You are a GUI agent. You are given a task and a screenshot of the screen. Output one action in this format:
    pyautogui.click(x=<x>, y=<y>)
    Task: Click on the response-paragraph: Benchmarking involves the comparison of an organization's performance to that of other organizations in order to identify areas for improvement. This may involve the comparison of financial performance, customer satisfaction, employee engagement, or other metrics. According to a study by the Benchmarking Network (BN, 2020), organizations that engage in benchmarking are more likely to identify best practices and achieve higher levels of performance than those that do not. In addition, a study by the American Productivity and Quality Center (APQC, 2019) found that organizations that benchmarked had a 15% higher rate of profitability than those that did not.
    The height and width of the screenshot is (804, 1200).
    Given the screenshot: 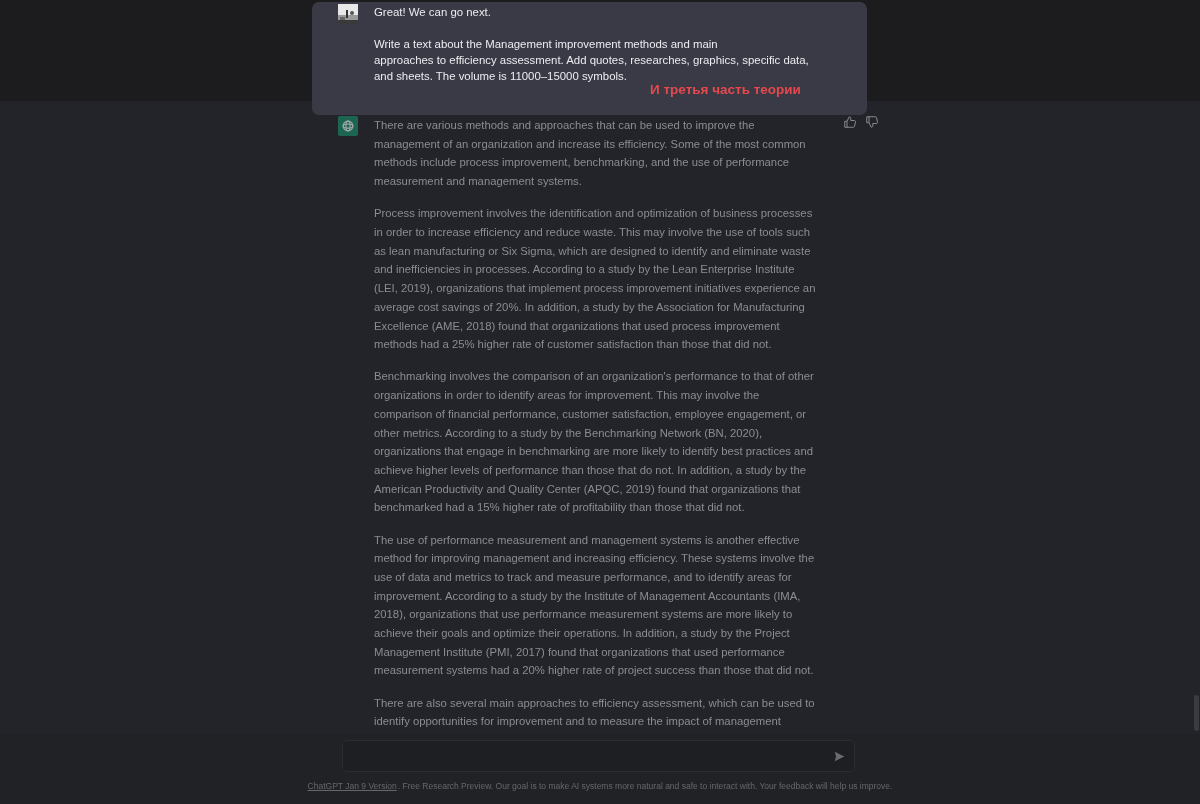 What is the action you would take?
    pyautogui.click(x=594, y=442)
    